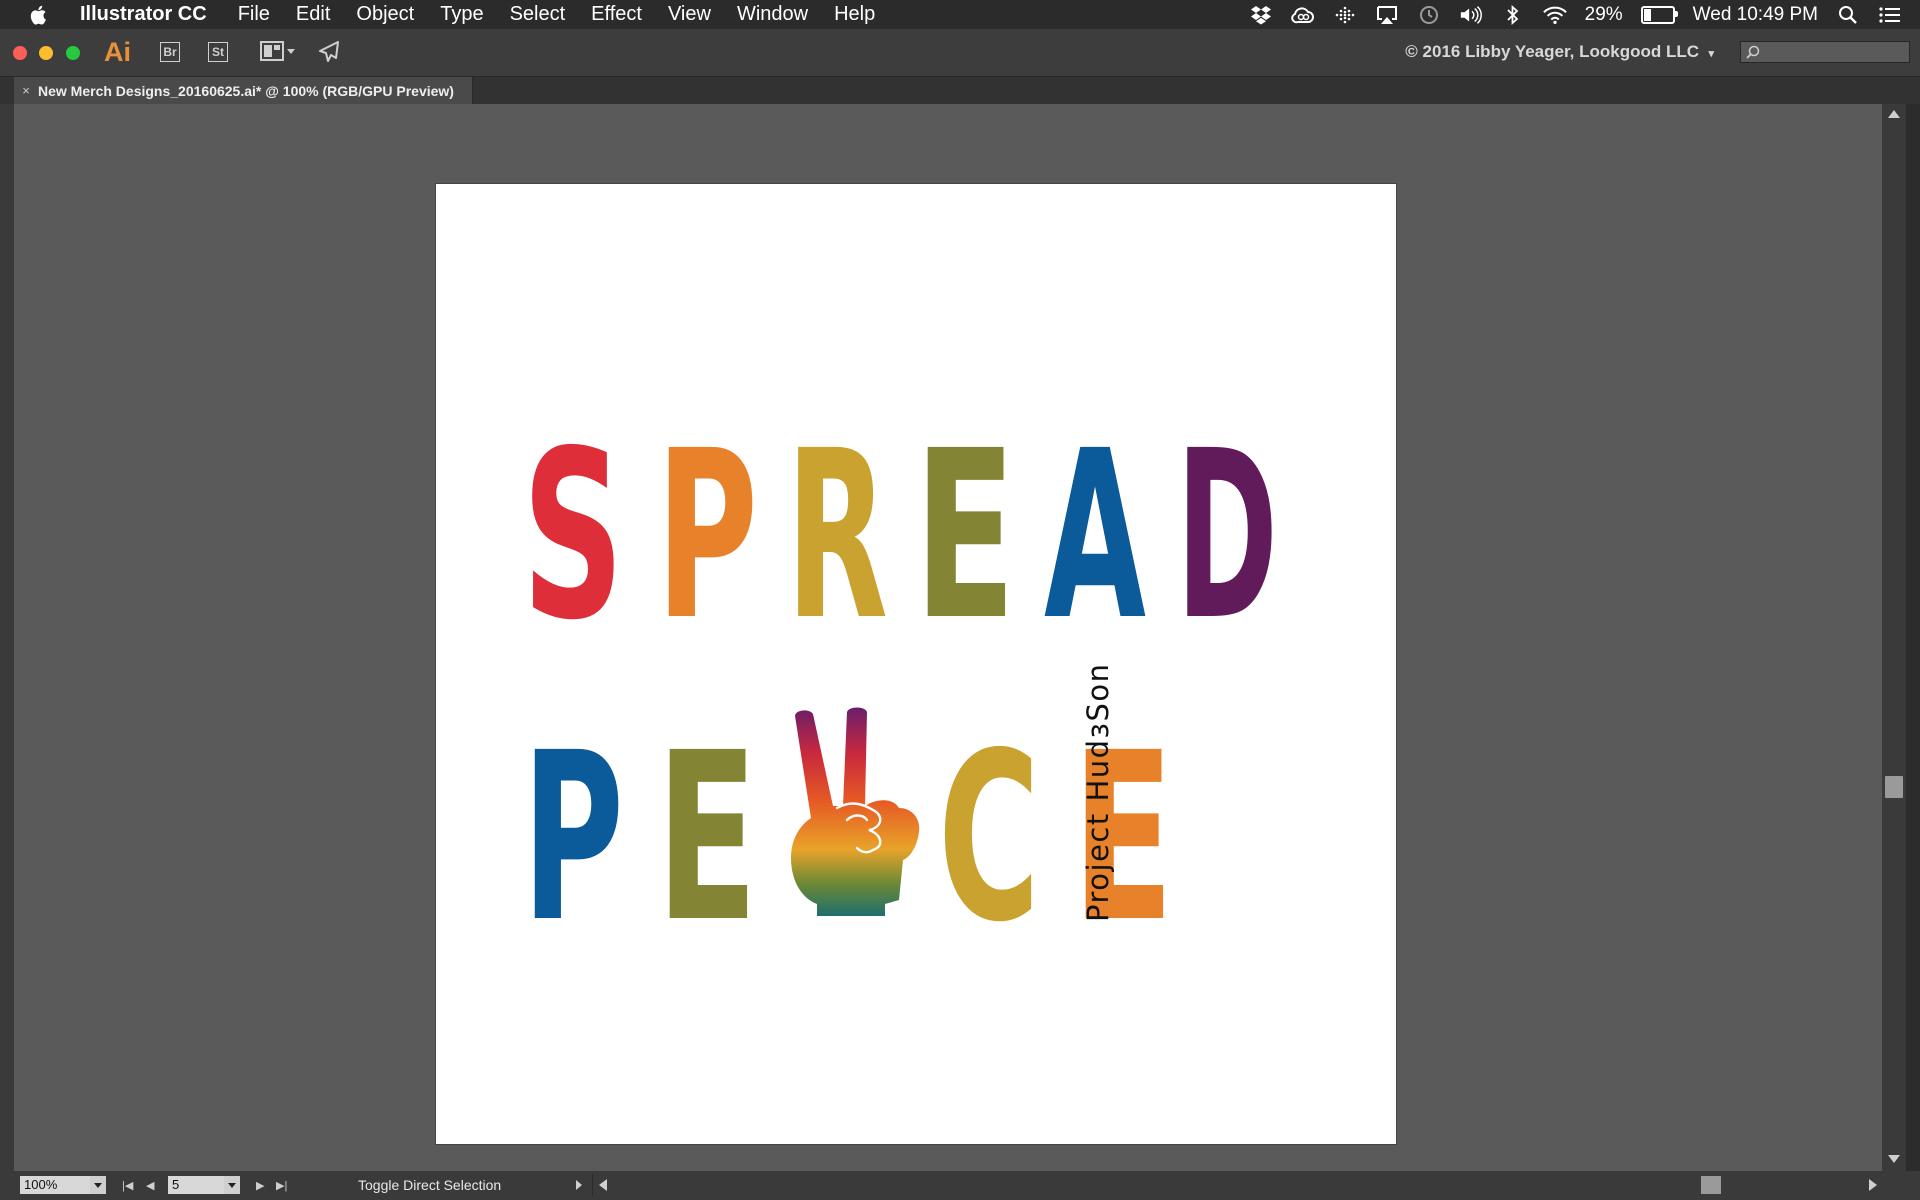  What do you see at coordinates (1095, 536) in the screenshot?
I see `spread-letter-4: A` at bounding box center [1095, 536].